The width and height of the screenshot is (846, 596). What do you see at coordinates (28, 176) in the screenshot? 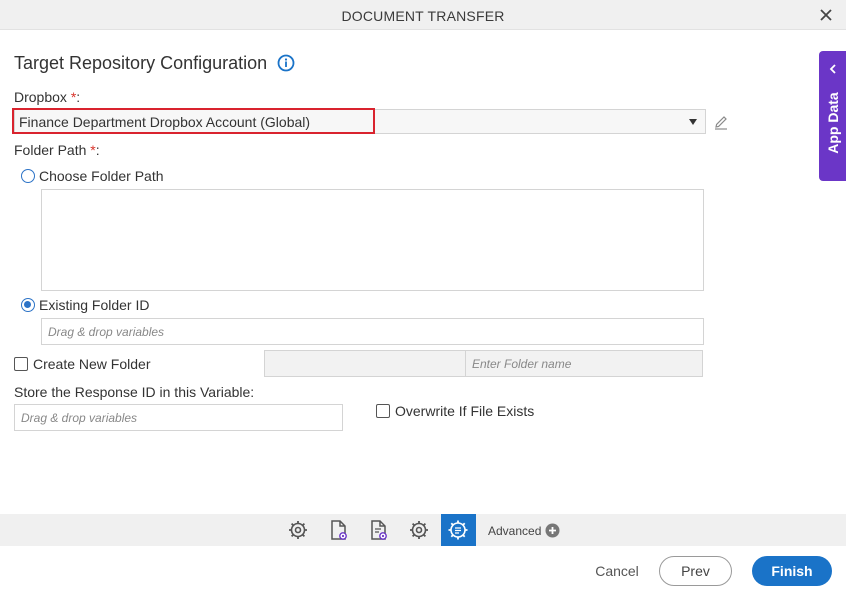
I see `choose-folder-path-radio` at bounding box center [28, 176].